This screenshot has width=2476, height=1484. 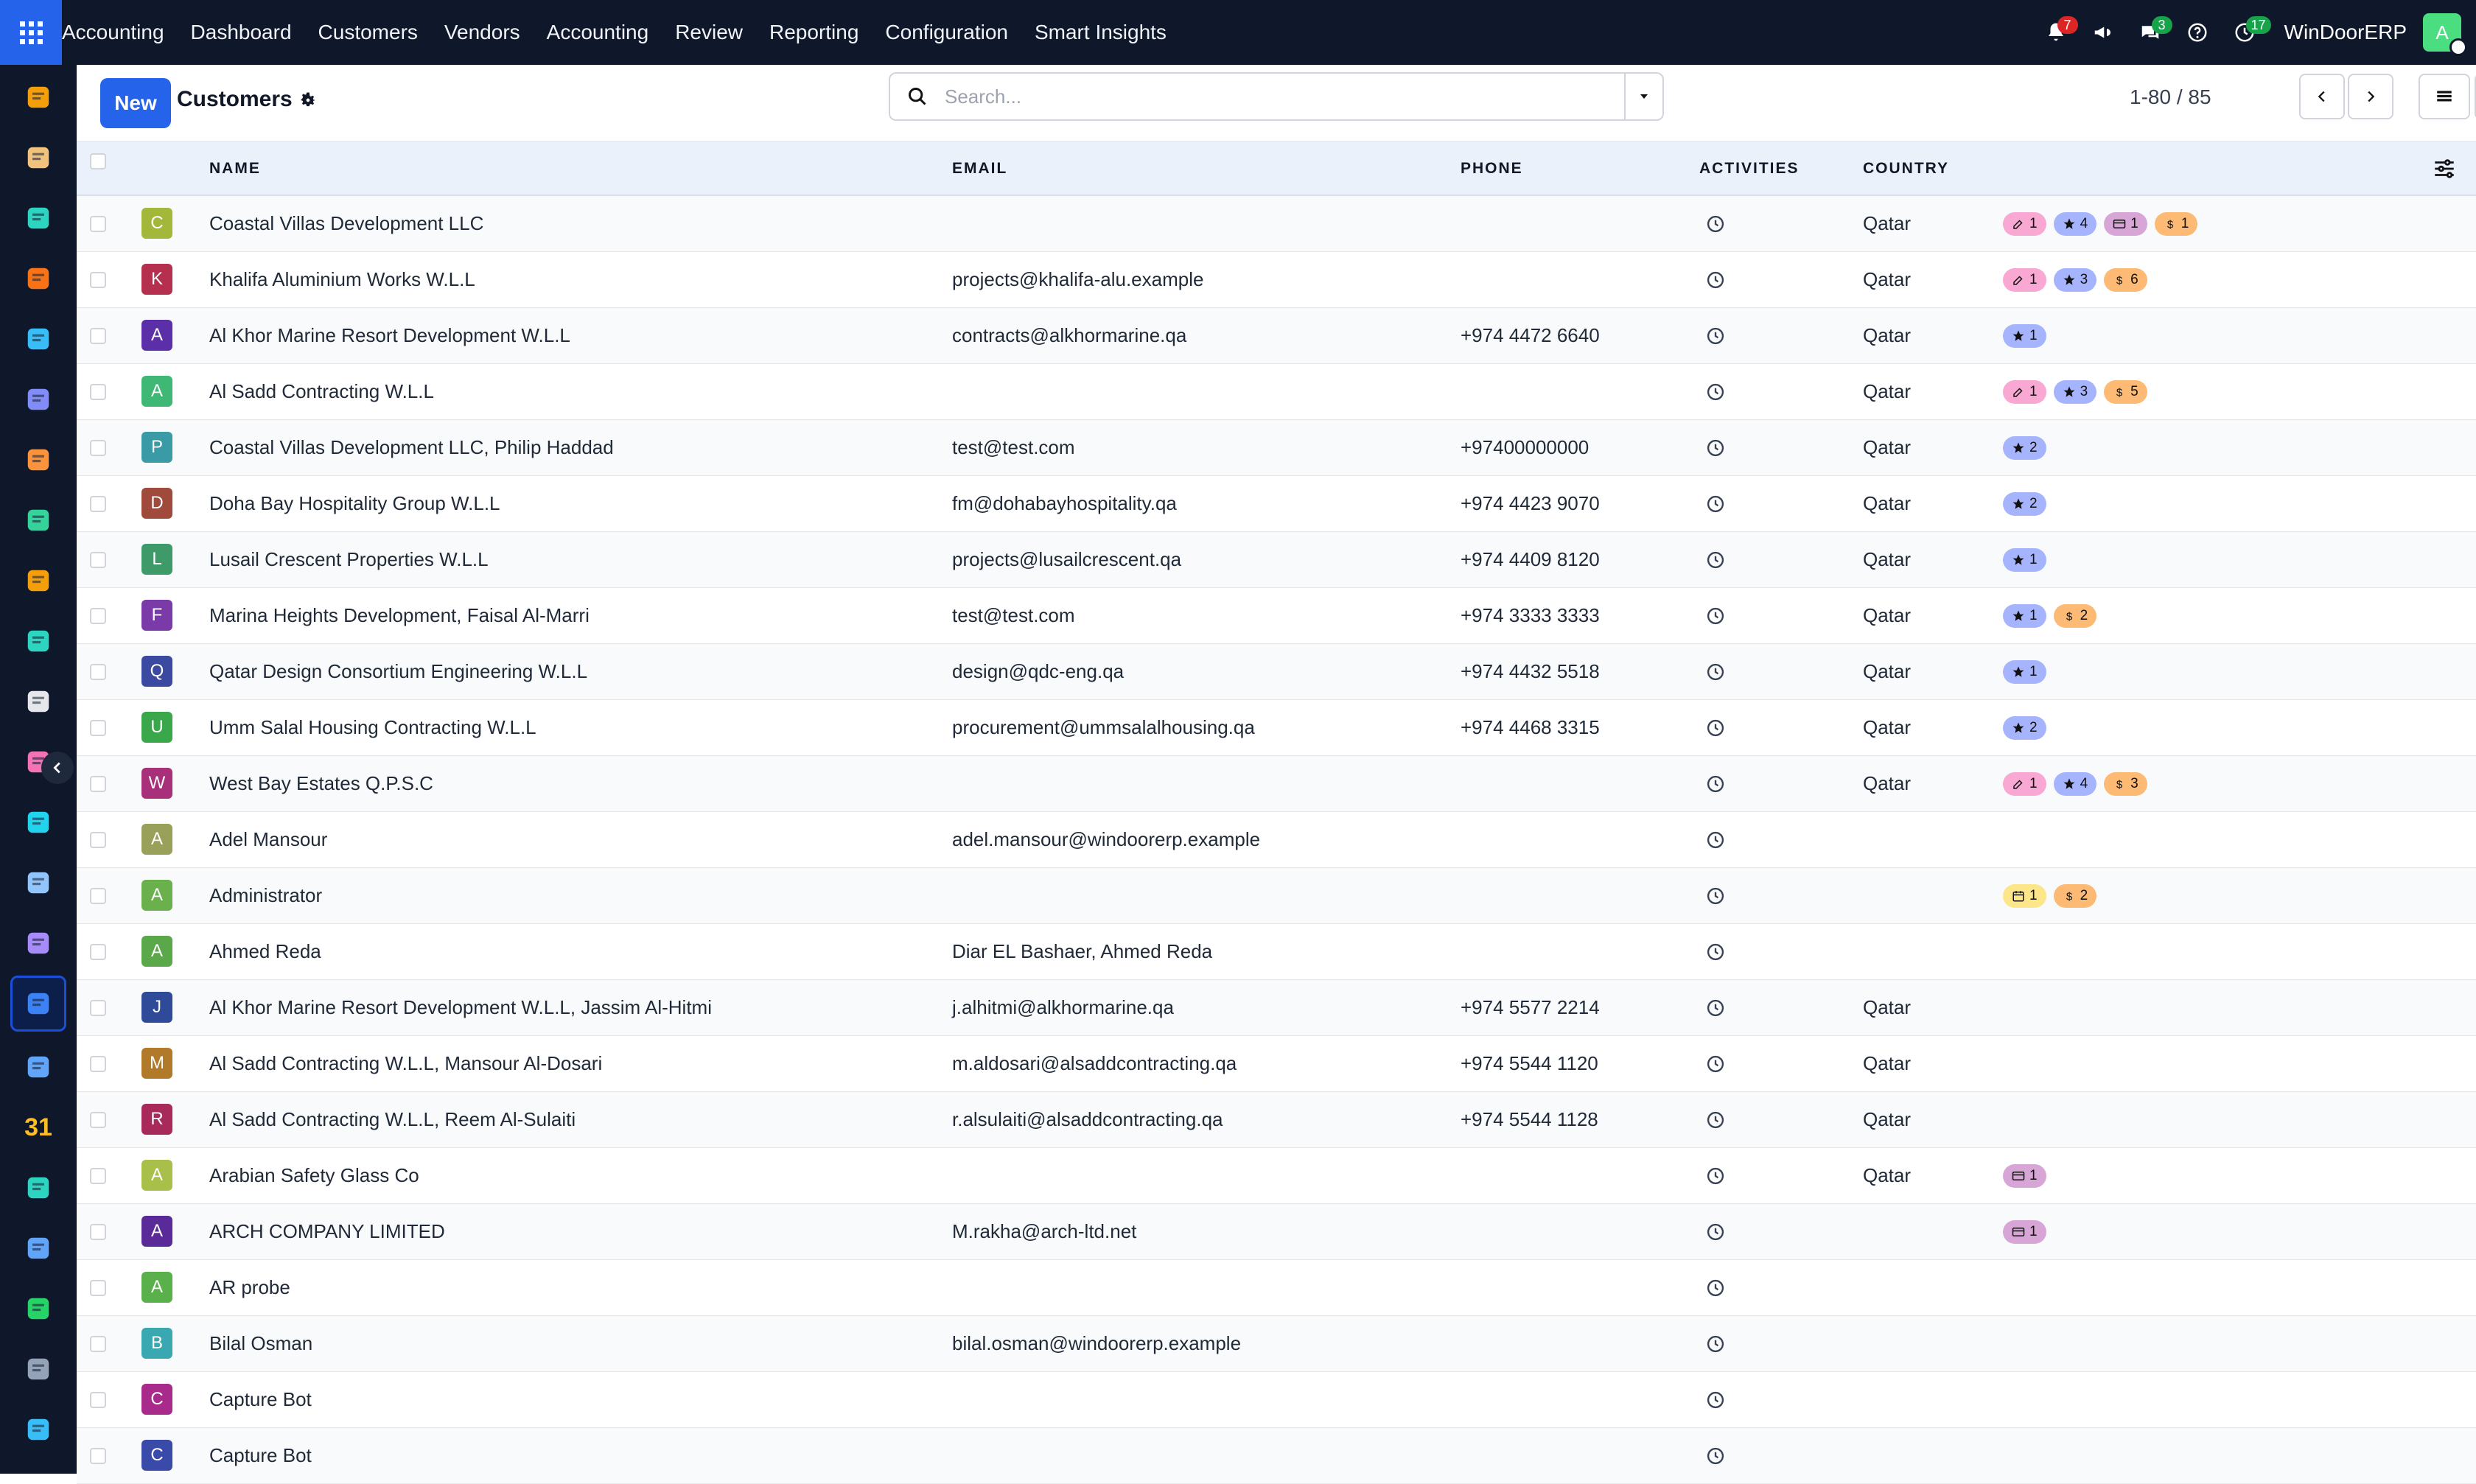 What do you see at coordinates (814, 32) in the screenshot?
I see `menu-reporting: Reporting` at bounding box center [814, 32].